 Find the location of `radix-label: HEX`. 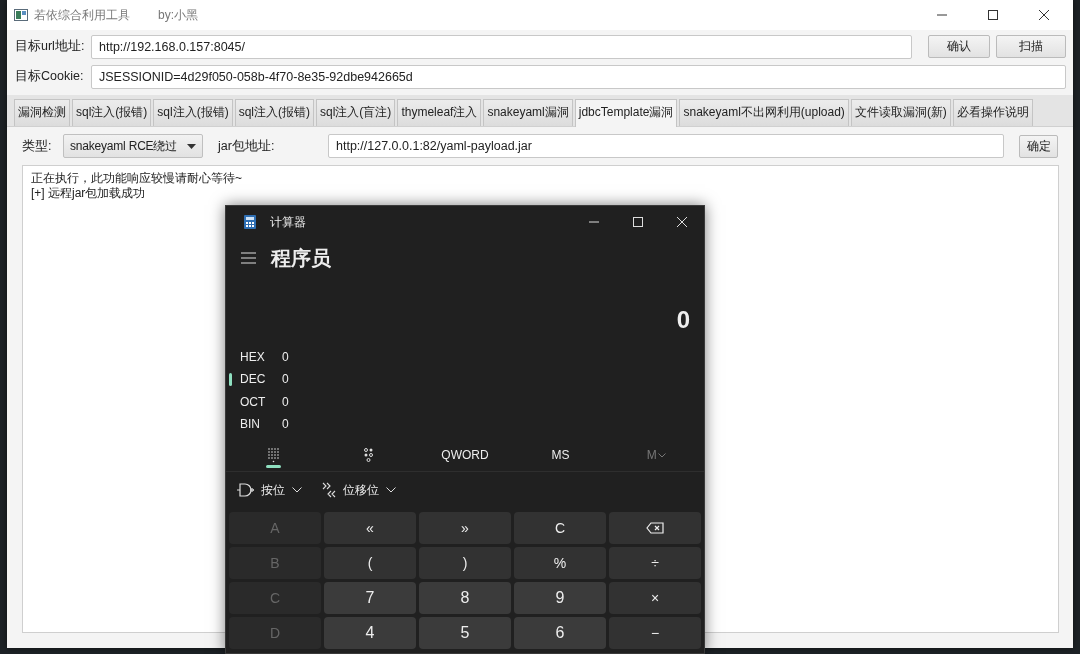

radix-label: HEX is located at coordinates (261, 357).